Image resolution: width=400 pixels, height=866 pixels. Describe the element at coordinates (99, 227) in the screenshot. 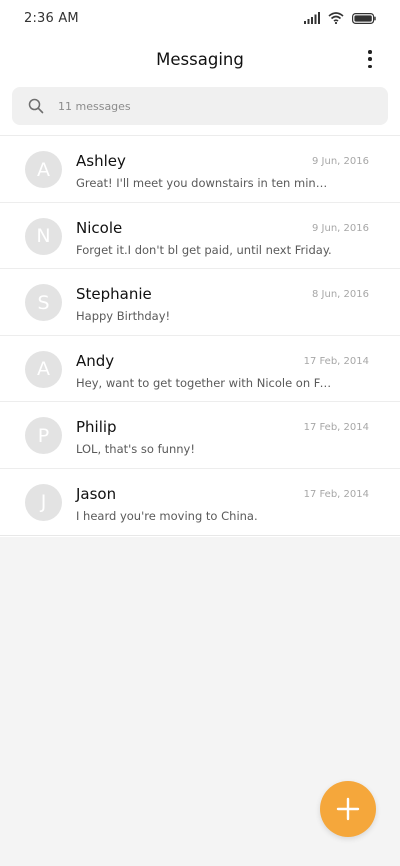

I see `contact-name: Nicole` at that location.